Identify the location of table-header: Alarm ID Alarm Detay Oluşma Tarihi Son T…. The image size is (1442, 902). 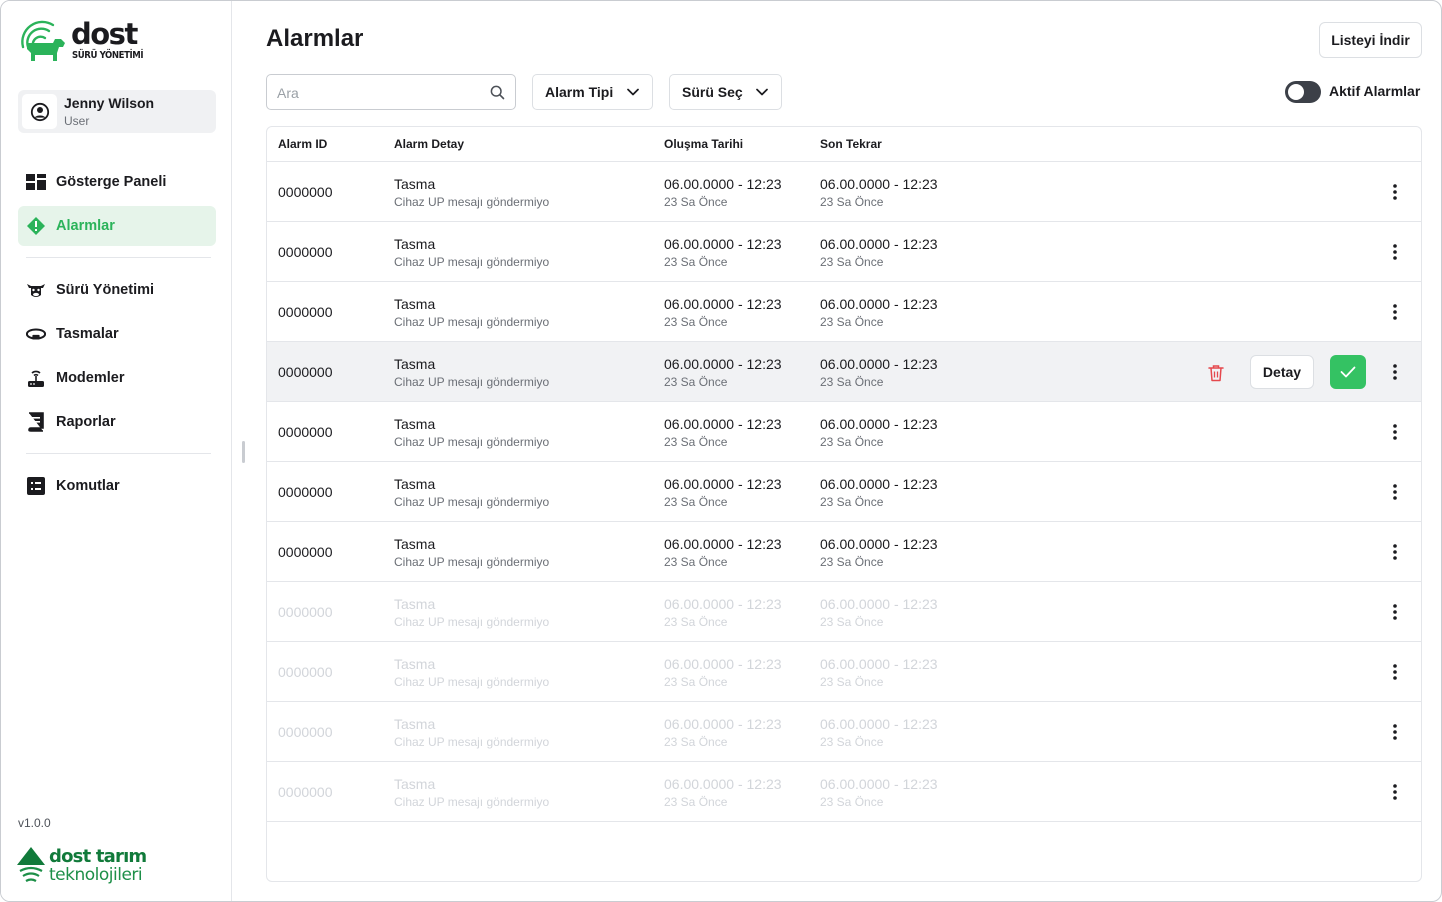
(844, 144).